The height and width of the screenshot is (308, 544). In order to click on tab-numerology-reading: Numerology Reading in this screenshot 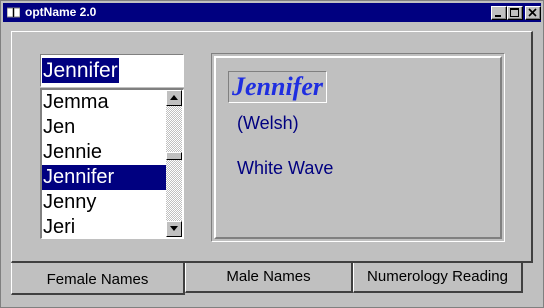, I will do `click(438, 278)`.